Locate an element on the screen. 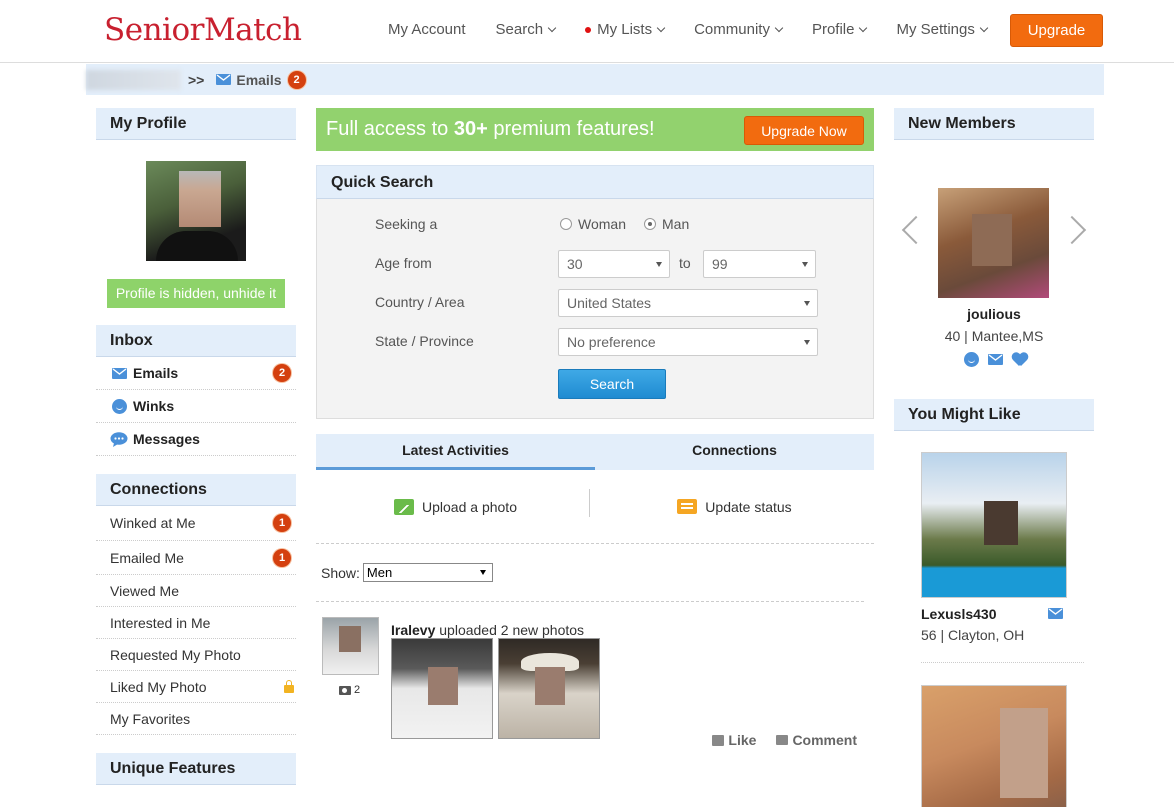 This screenshot has width=1174, height=807. nav-my-account: My Account is located at coordinates (427, 29).